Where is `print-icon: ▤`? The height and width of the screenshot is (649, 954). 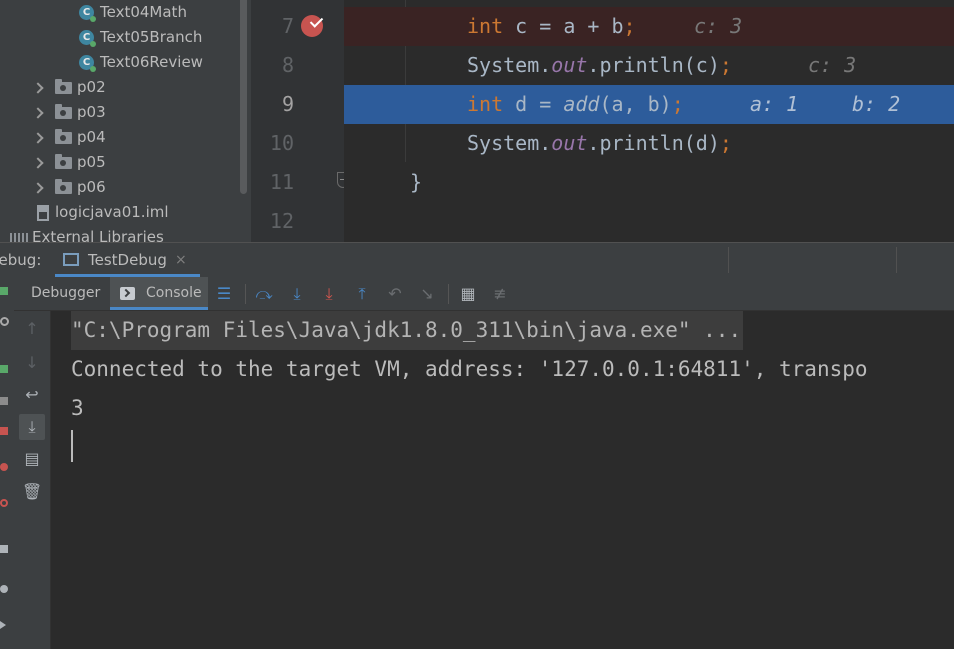 print-icon: ▤ is located at coordinates (32, 459).